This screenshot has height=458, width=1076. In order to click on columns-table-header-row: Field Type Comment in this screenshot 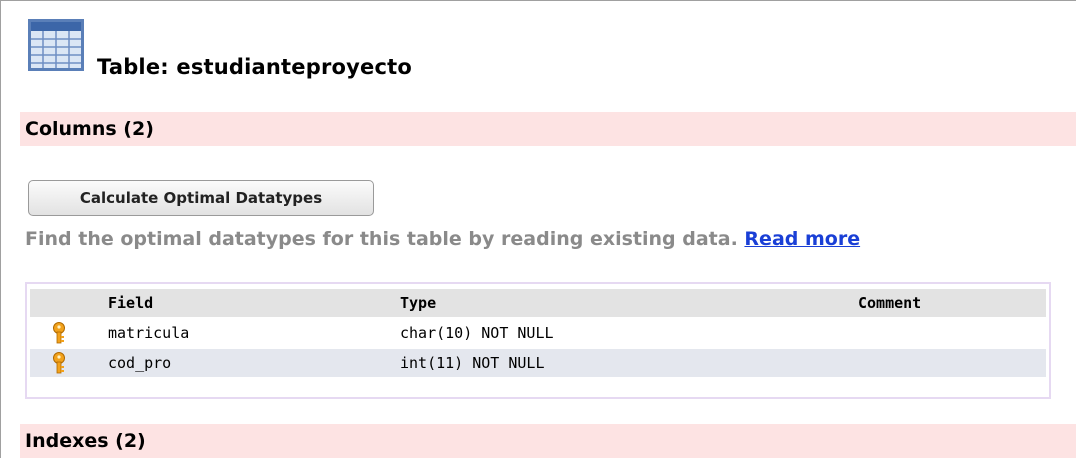, I will do `click(538, 303)`.